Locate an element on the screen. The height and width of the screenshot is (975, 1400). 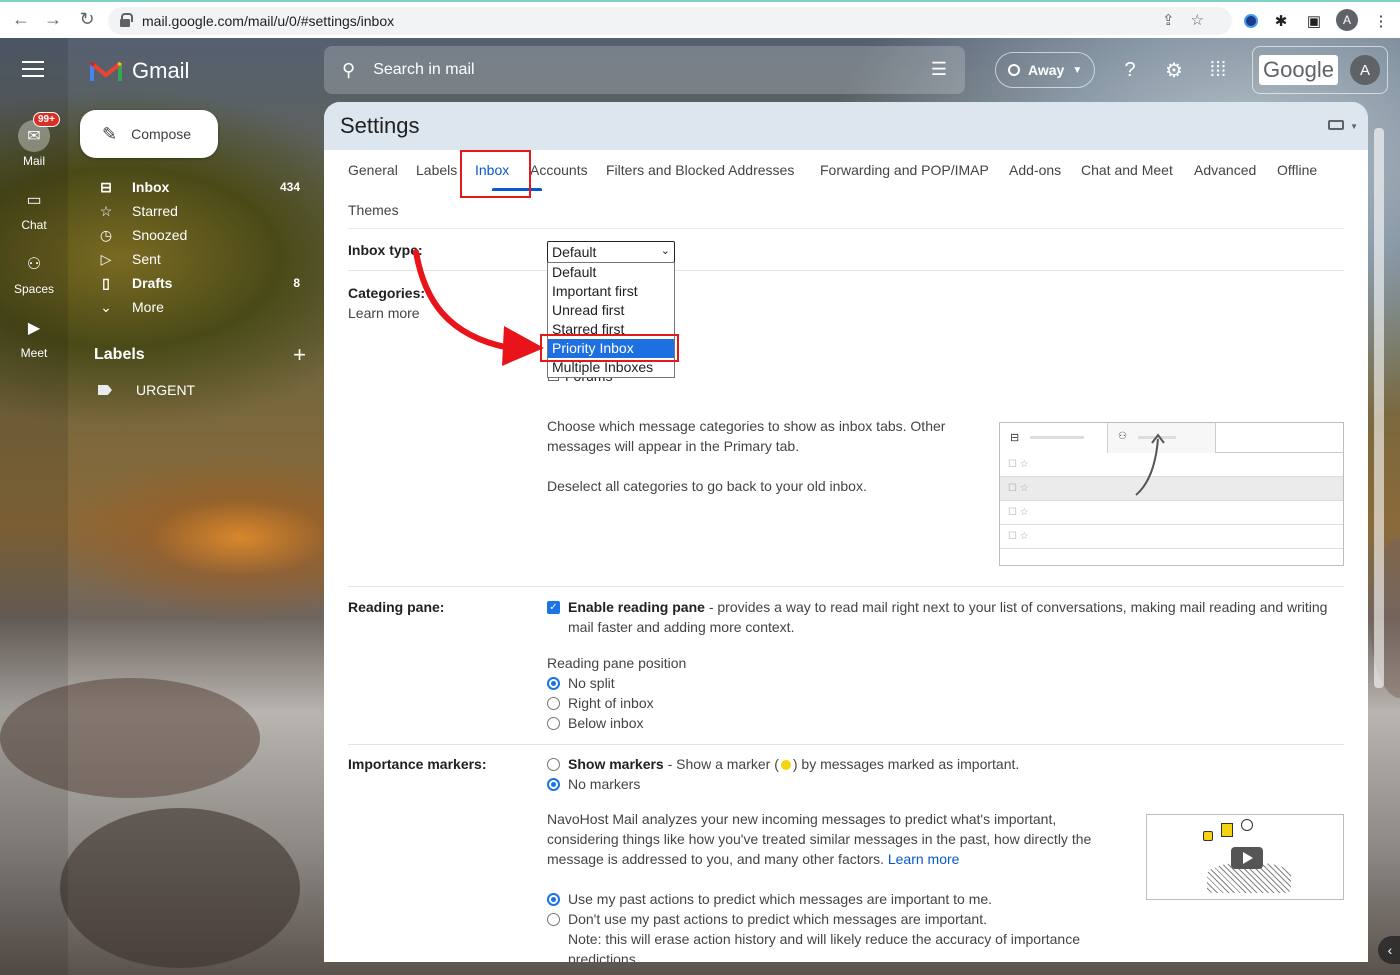
search-placeholder: Search in mail is located at coordinates (424, 69).